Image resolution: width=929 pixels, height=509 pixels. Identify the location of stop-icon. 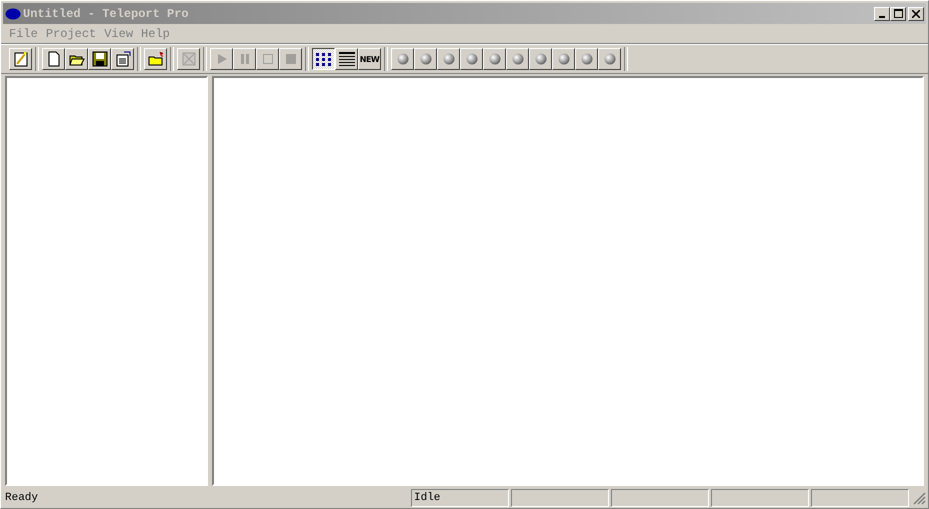
(290, 59).